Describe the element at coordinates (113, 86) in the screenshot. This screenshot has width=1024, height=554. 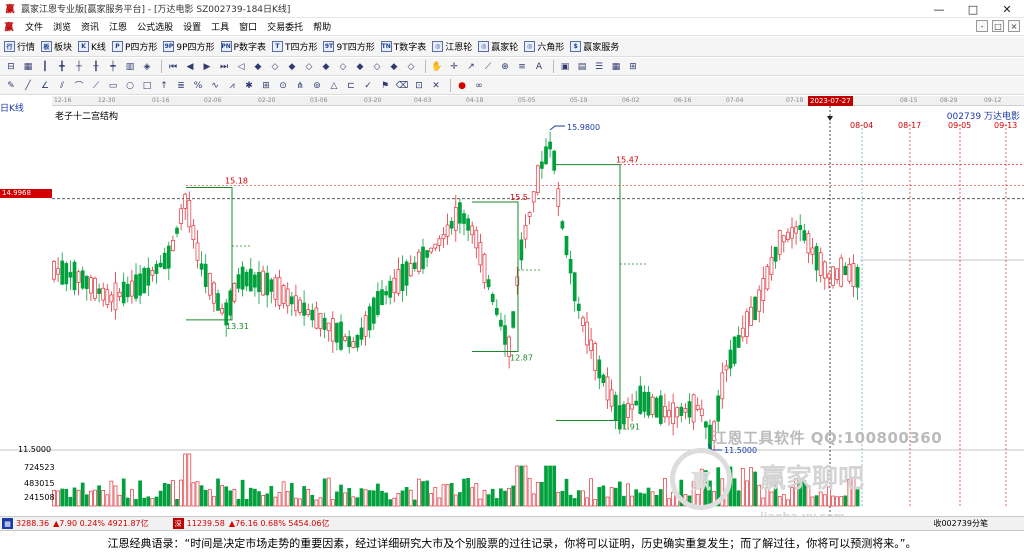
I see `gann-box-icon: ▭` at that location.